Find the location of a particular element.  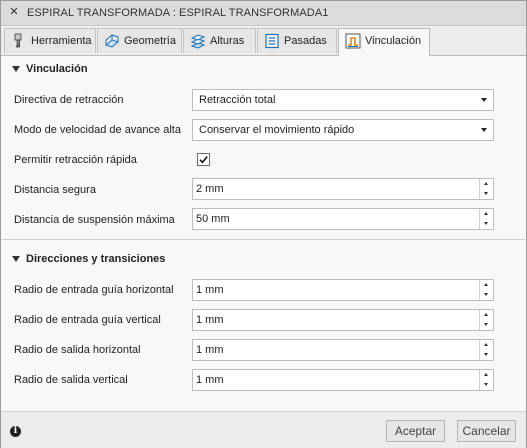

allow-rapid-retract-checkbox is located at coordinates (203, 159).